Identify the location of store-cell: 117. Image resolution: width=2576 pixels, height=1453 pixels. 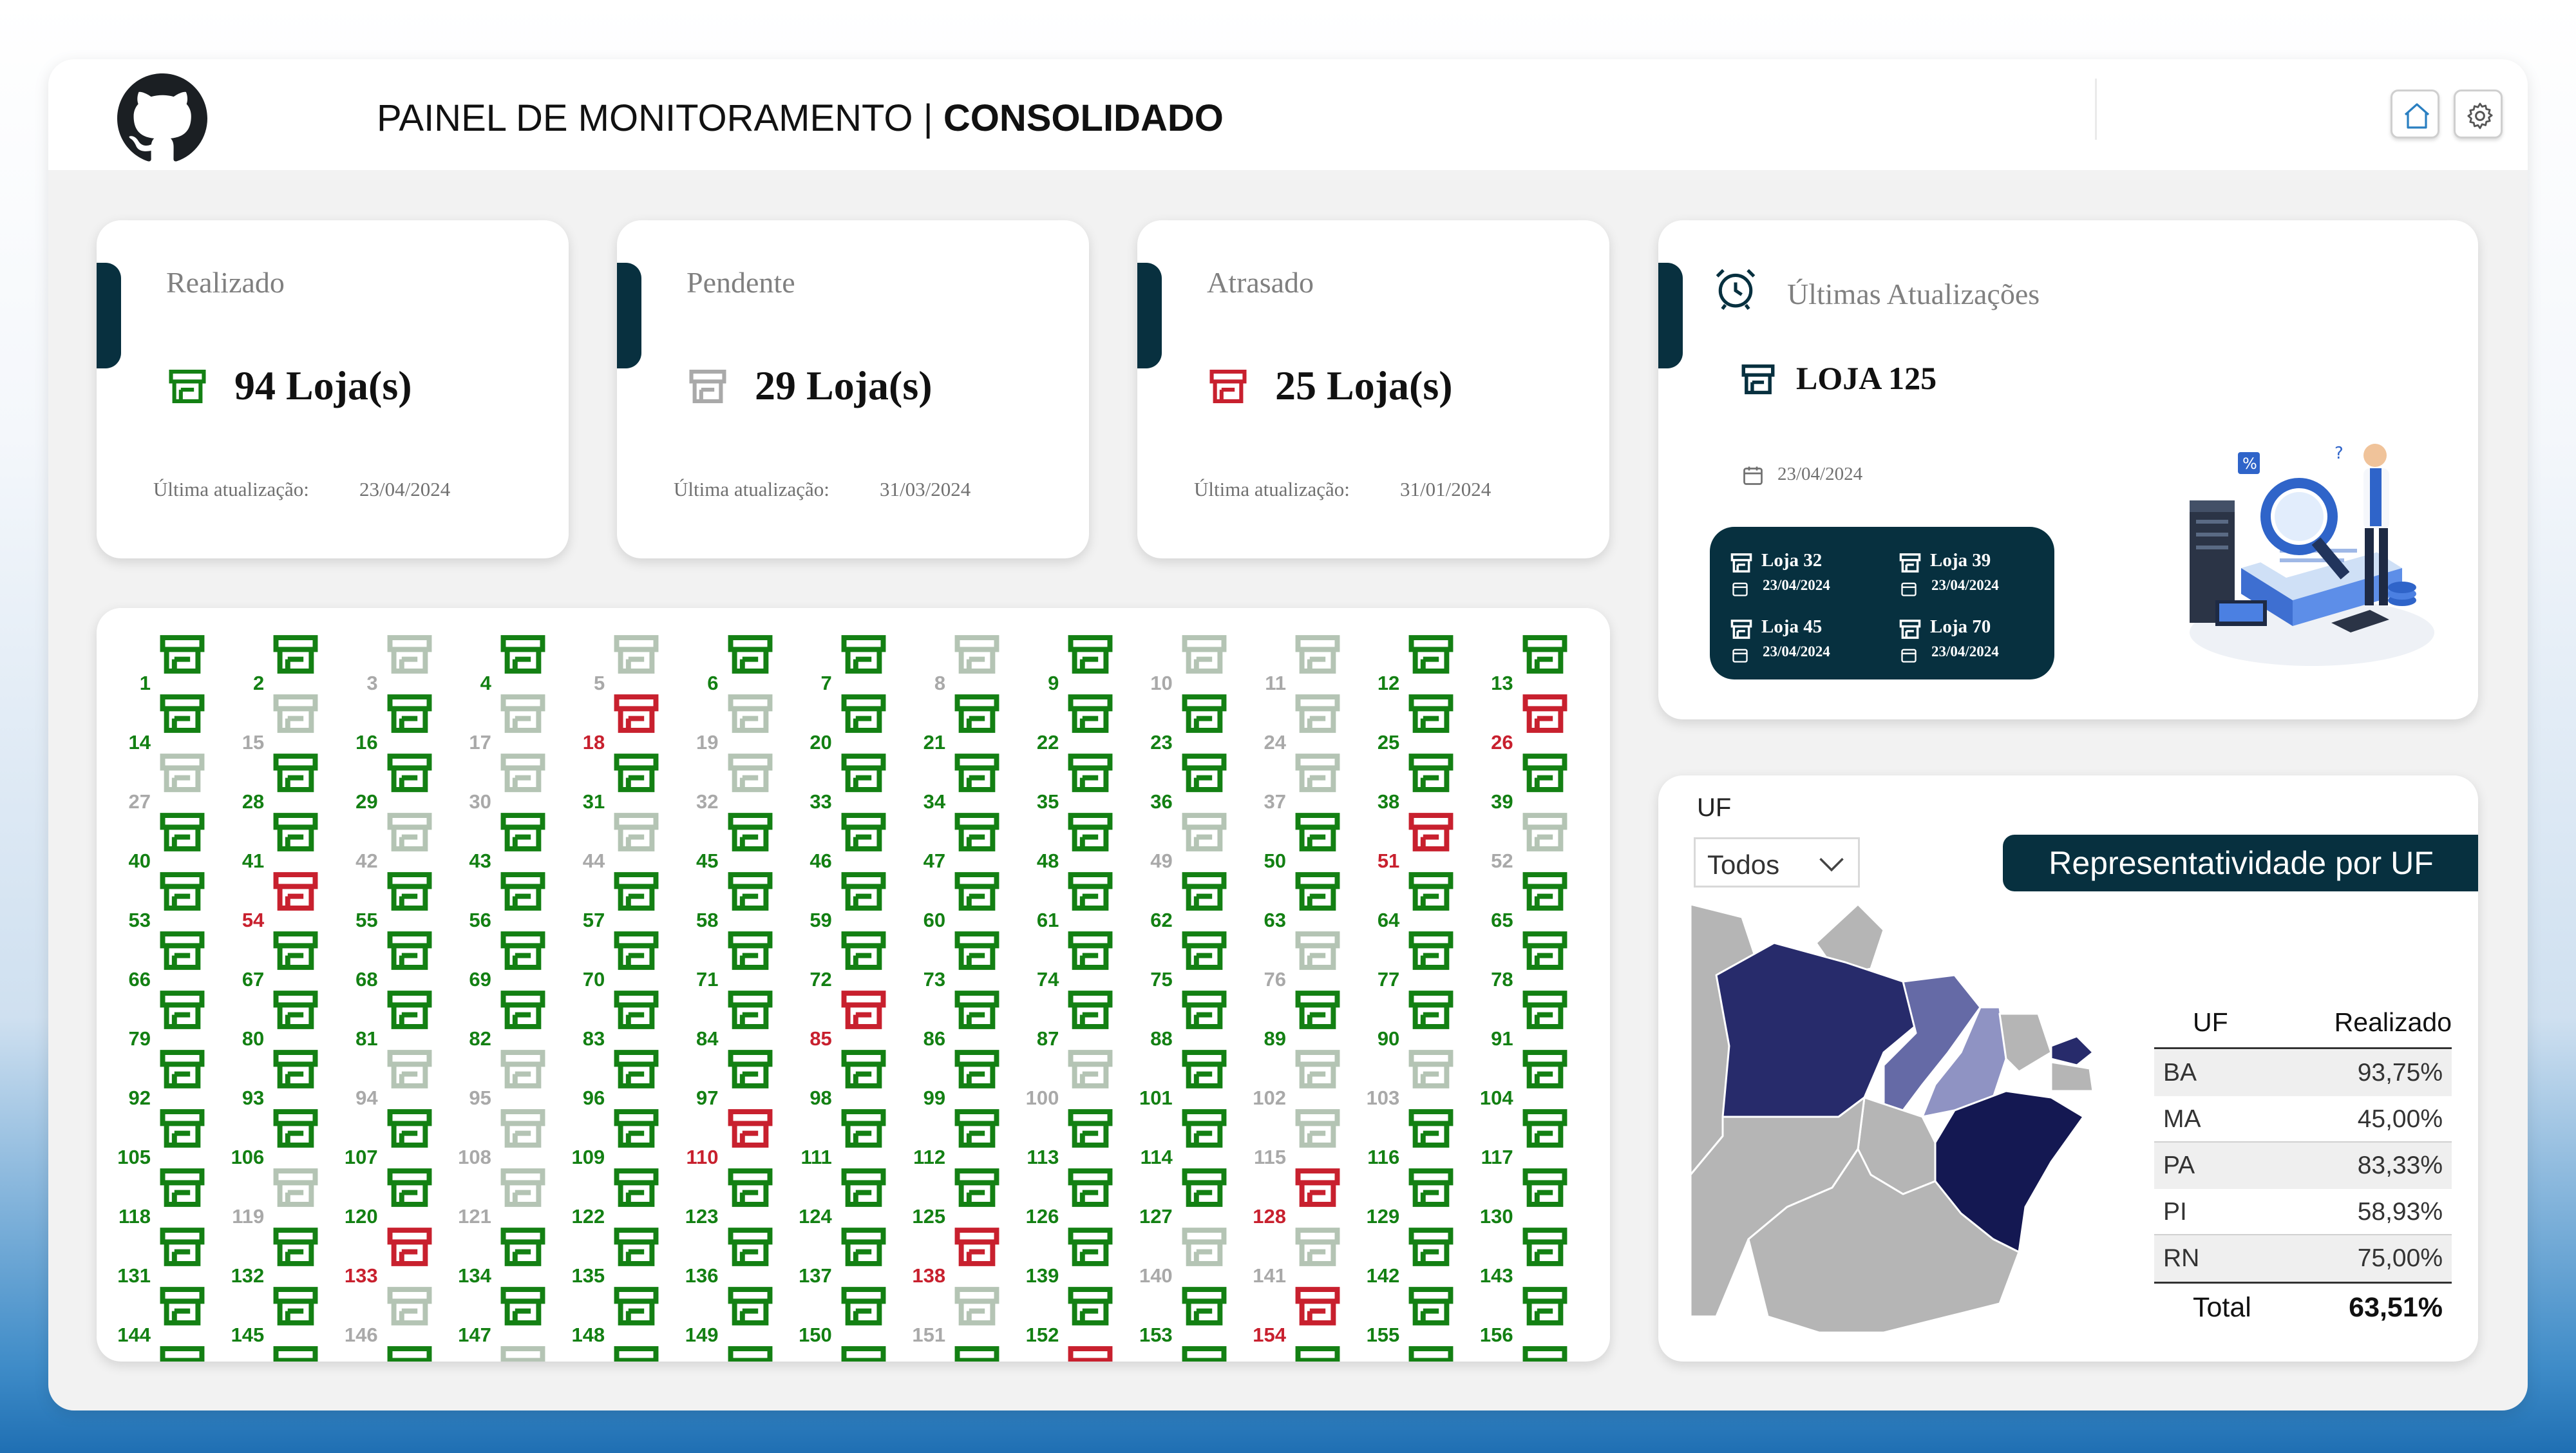
(1529, 1137).